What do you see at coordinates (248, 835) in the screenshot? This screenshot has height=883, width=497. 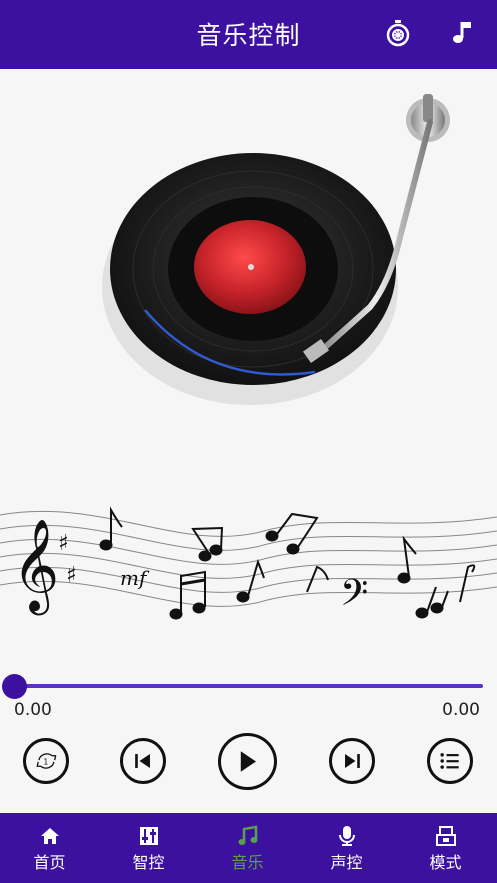 I see `music-icon` at bounding box center [248, 835].